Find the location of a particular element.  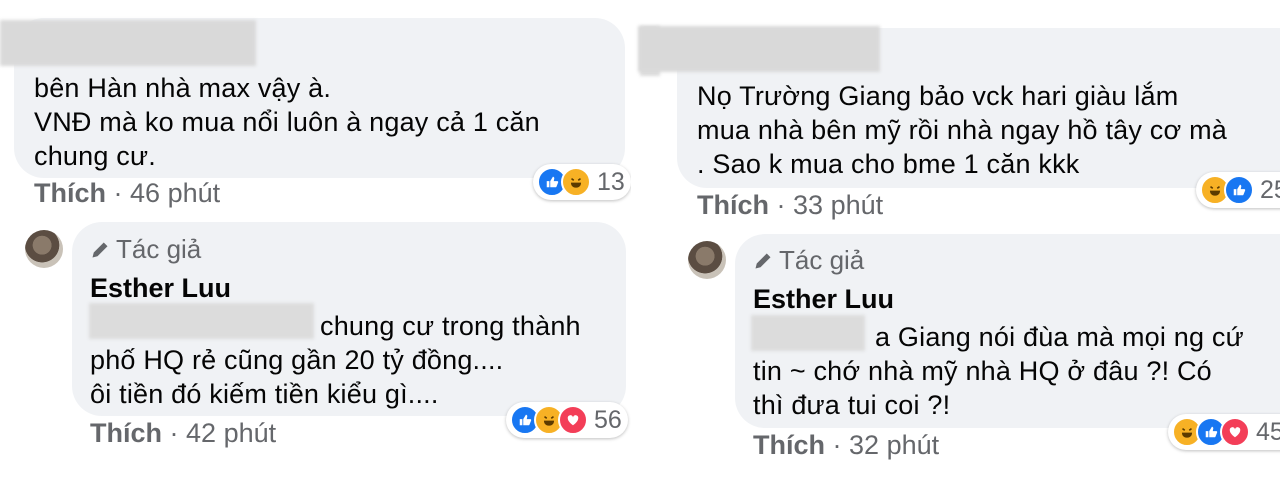

left-comment-reactions: 13 is located at coordinates (582, 182).